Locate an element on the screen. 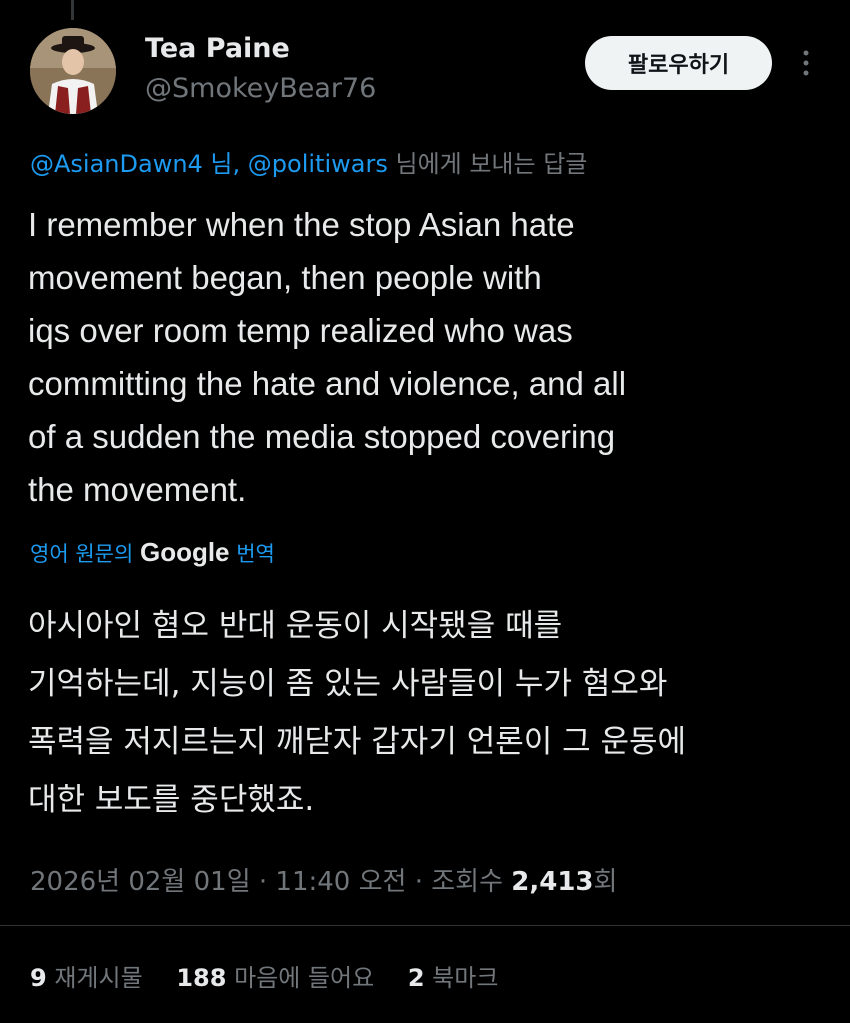  tweet-metadata: 2026년 02월 01일 · 11:40 오전 · 조회수 2,413회 is located at coordinates (323, 879).